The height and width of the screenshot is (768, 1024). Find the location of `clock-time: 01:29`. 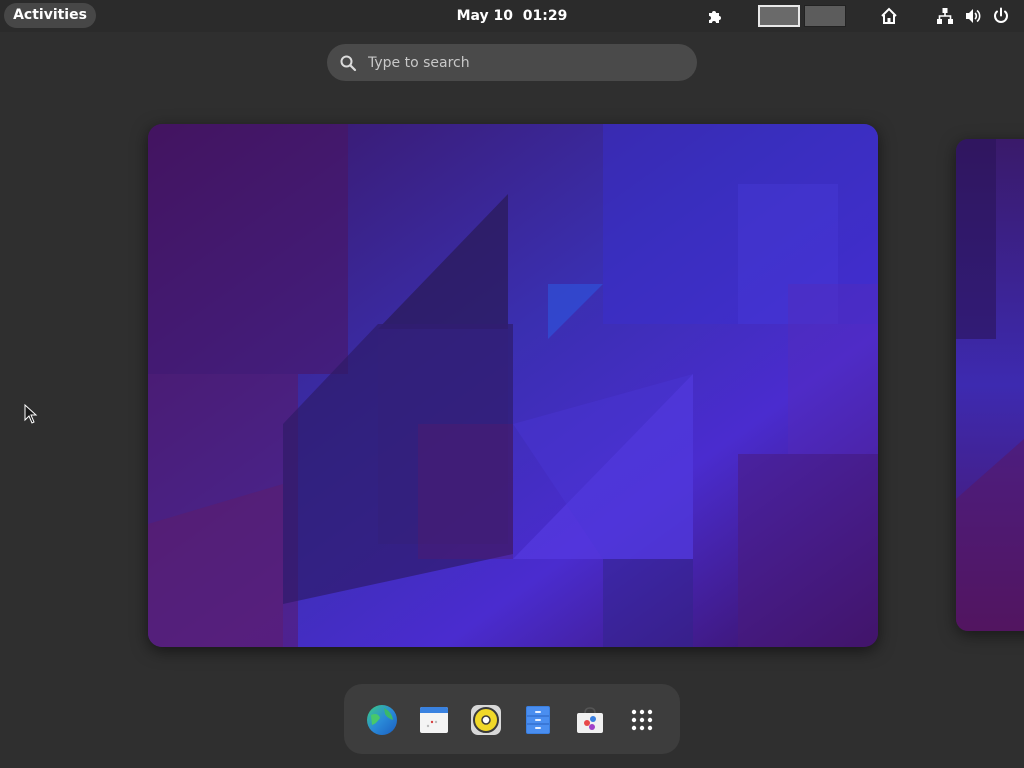

clock-time: 01:29 is located at coordinates (545, 16).